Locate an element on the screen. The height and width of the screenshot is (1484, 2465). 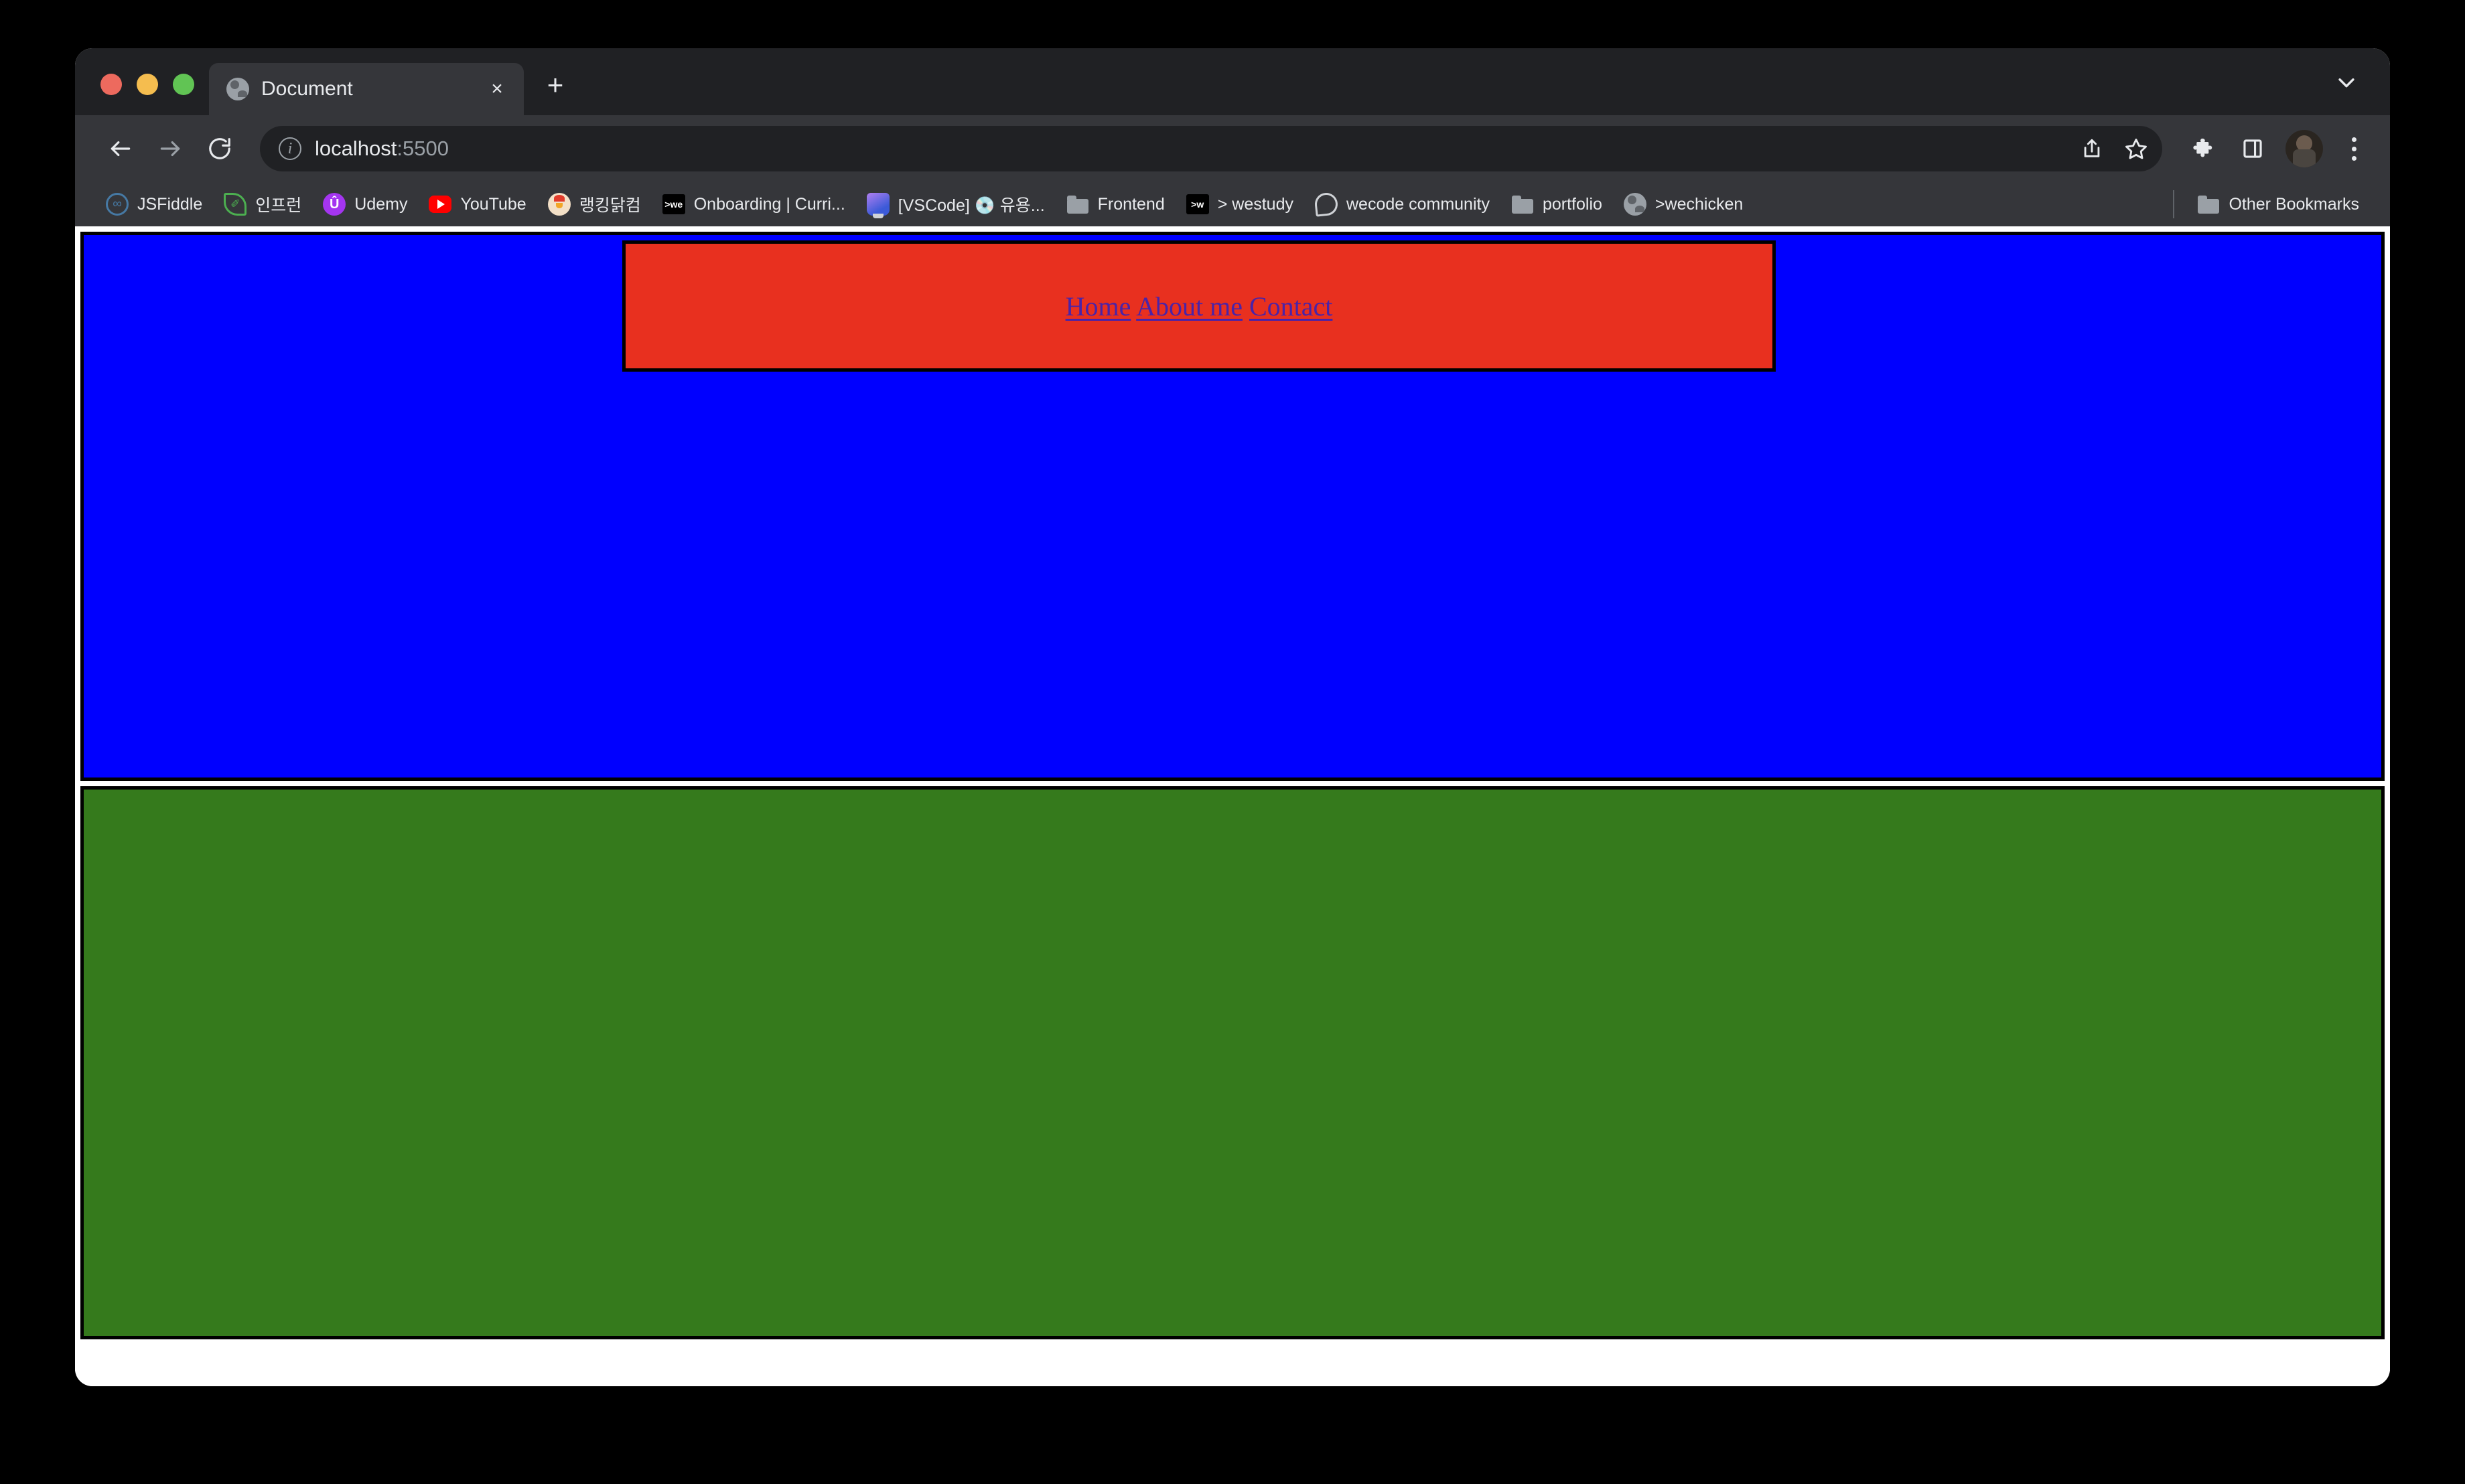
share-icon is located at coordinates (2092, 148).